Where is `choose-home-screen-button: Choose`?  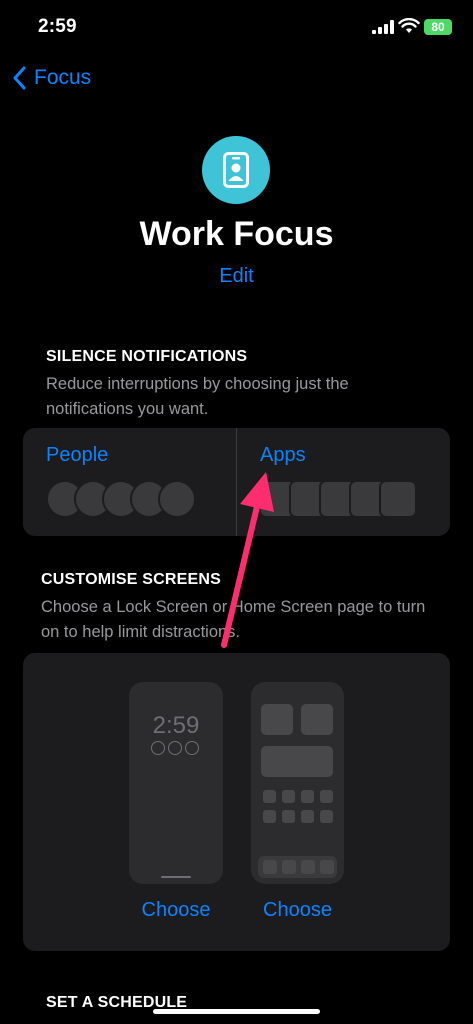
choose-home-screen-button: Choose is located at coordinates (297, 910).